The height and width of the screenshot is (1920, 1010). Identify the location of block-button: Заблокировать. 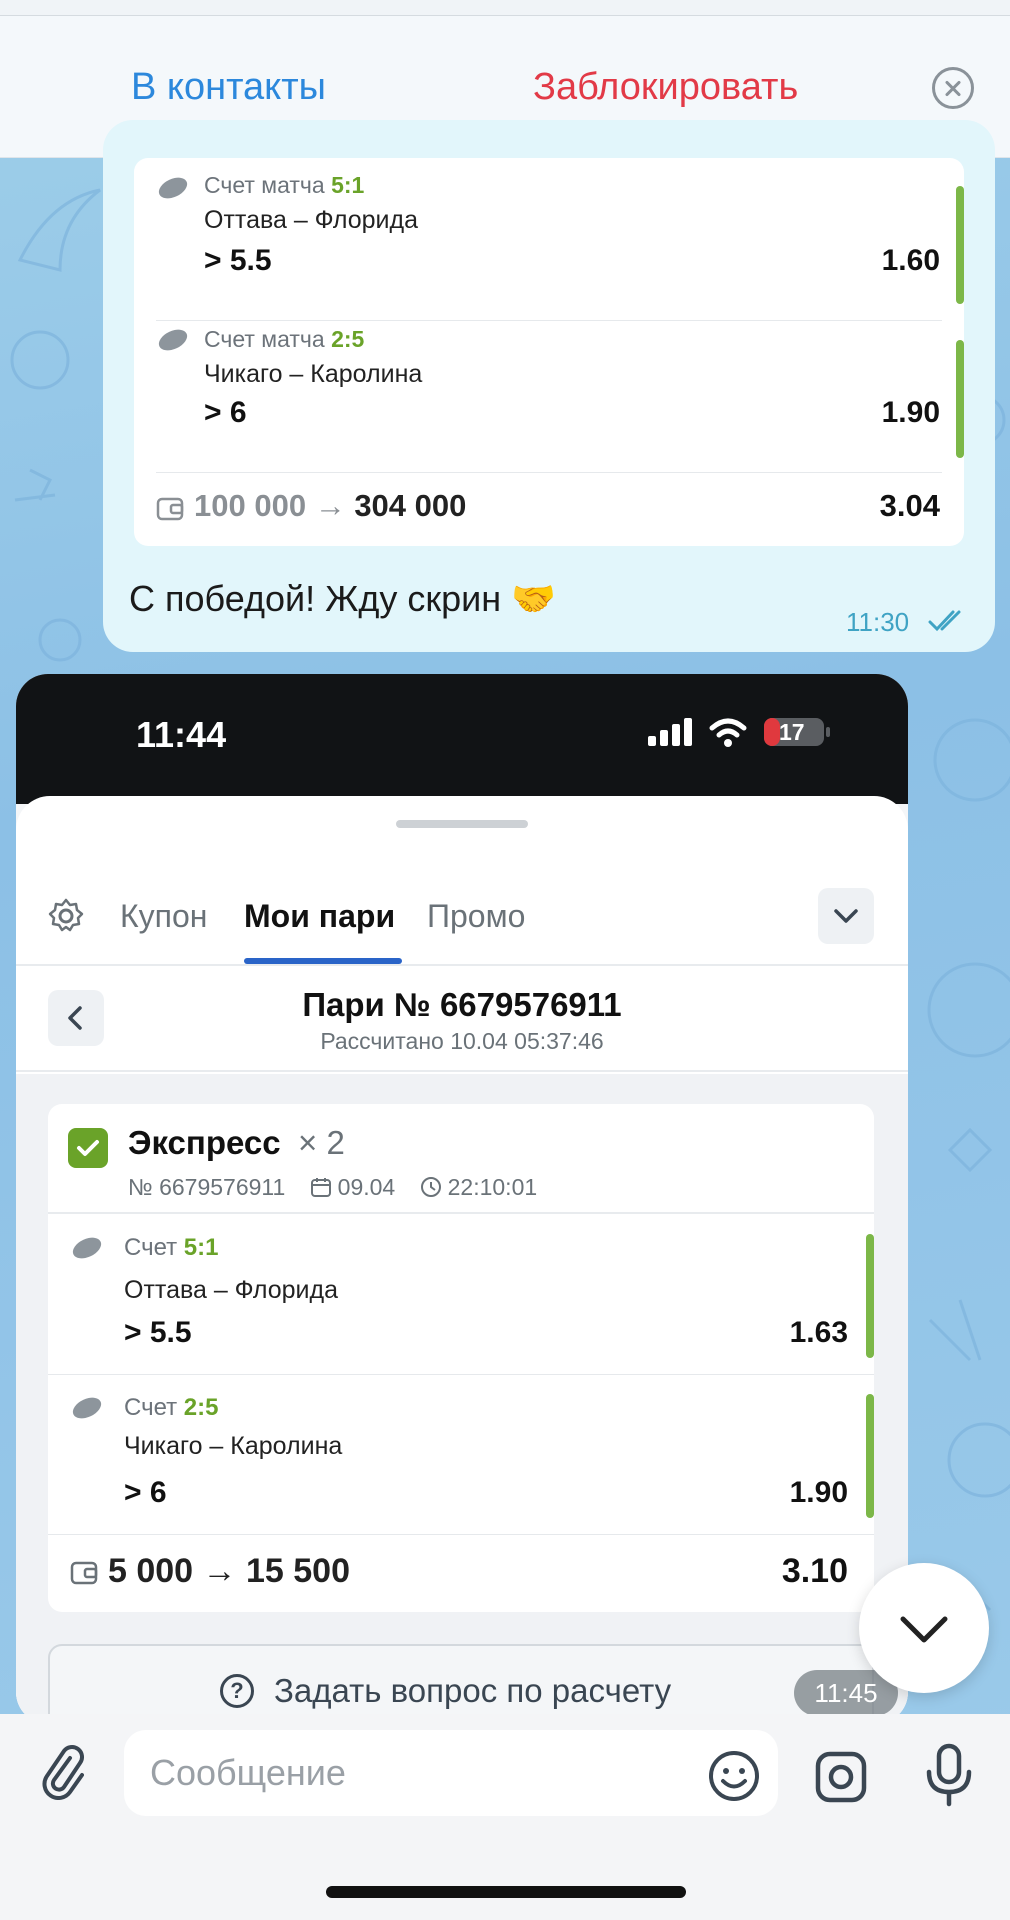
(665, 87).